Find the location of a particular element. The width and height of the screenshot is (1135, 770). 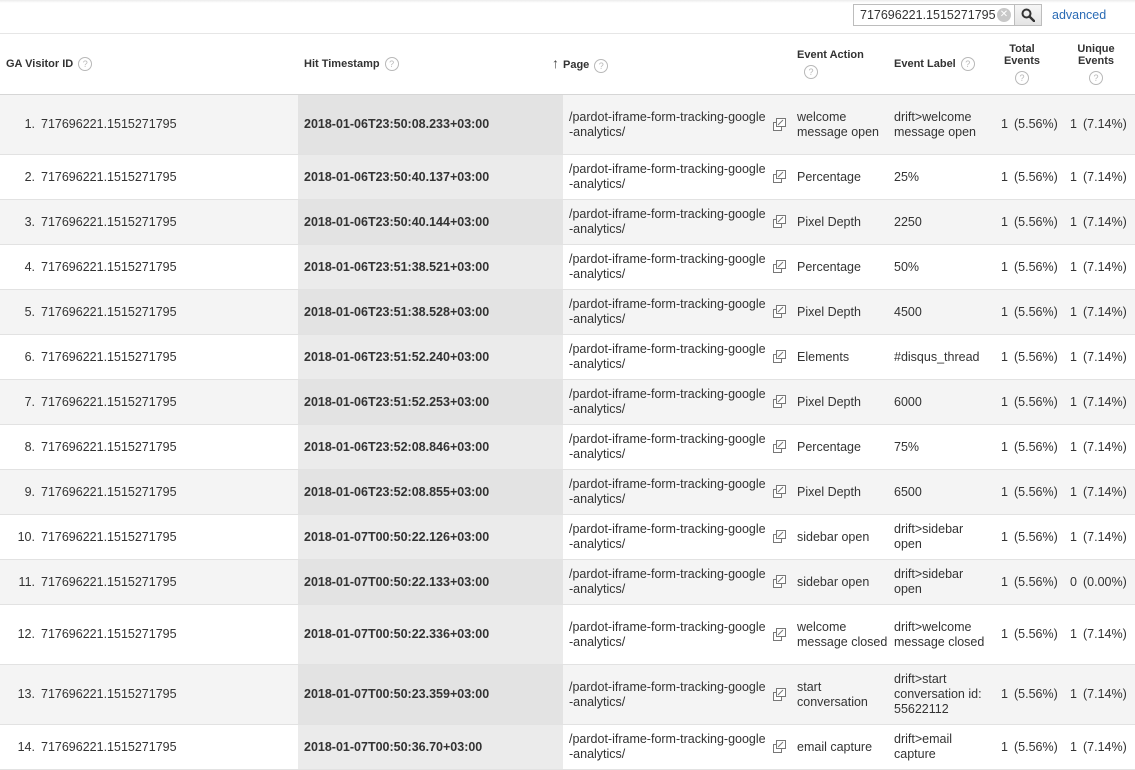

column-title: Total Events is located at coordinates (1022, 55).